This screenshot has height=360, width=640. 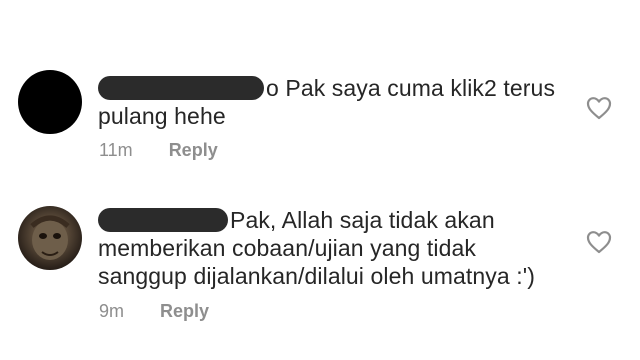 I want to click on comment-body: o Pak saya cuma klik2 terus pulang hehe, so click(x=328, y=102).